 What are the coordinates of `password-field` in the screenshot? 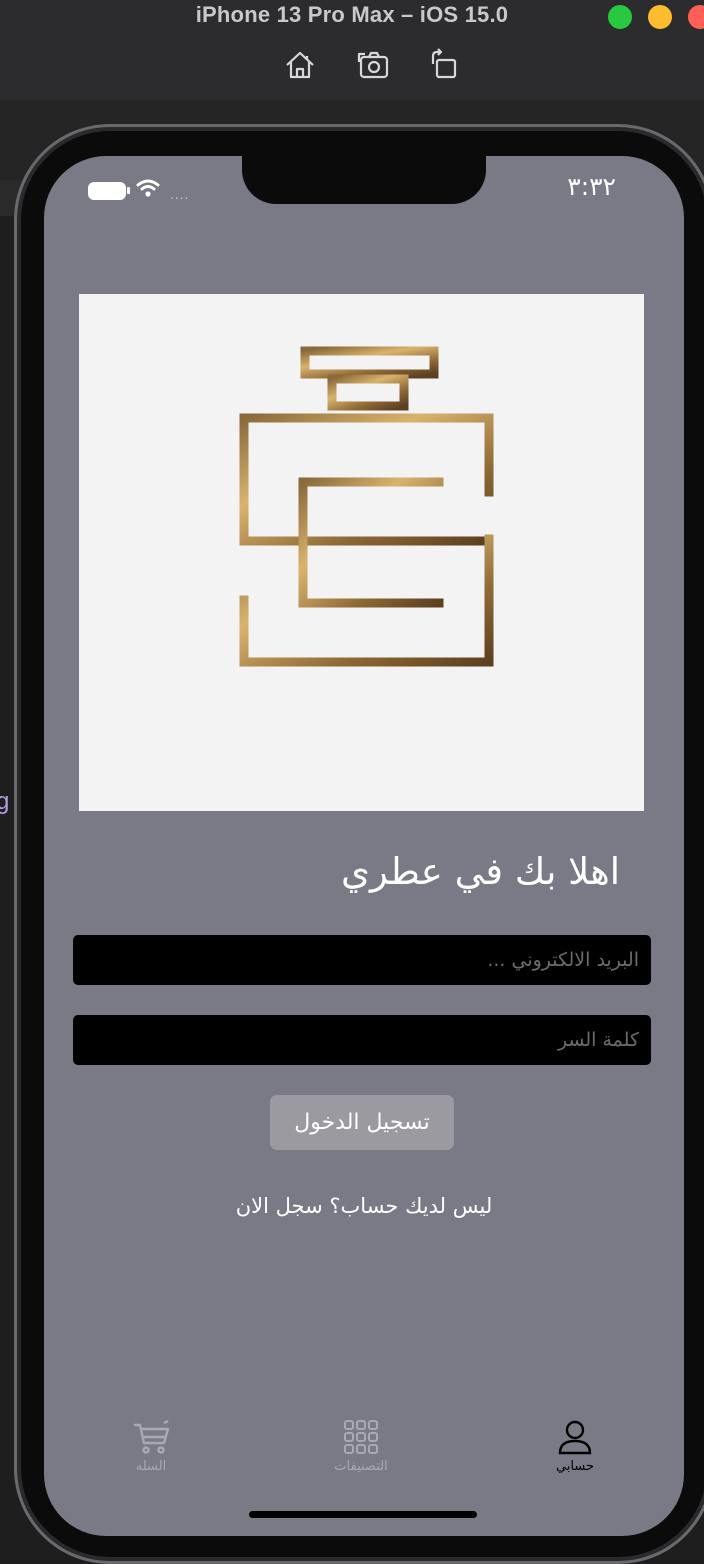 It's located at (362, 1040).